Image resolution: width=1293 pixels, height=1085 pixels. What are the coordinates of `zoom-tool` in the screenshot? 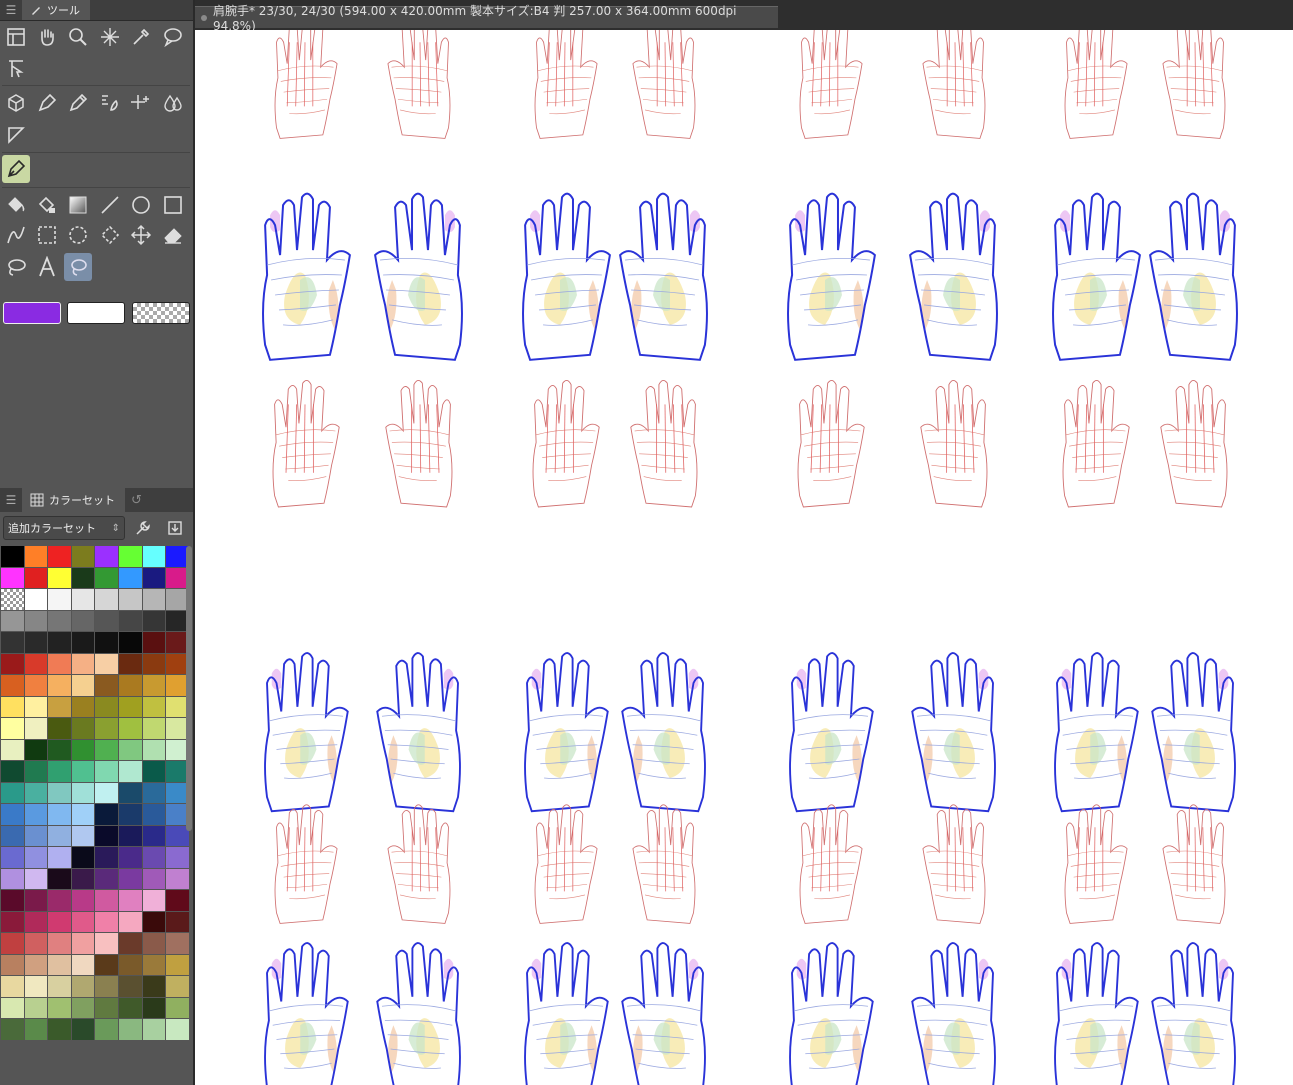 It's located at (78, 37).